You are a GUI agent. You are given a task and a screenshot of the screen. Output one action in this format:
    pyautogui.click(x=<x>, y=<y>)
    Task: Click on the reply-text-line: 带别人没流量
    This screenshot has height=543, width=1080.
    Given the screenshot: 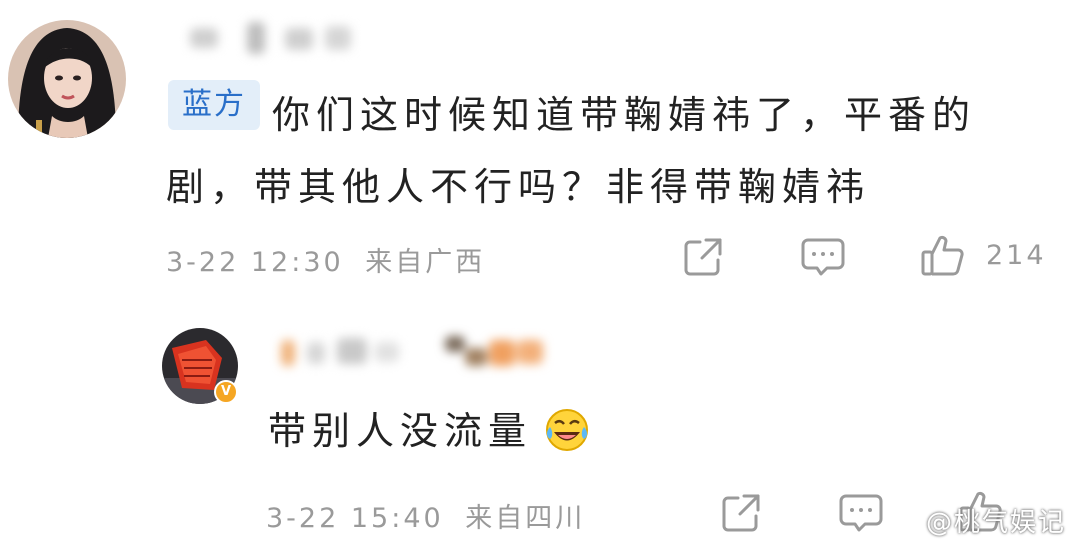 What is the action you would take?
    pyautogui.click(x=429, y=431)
    